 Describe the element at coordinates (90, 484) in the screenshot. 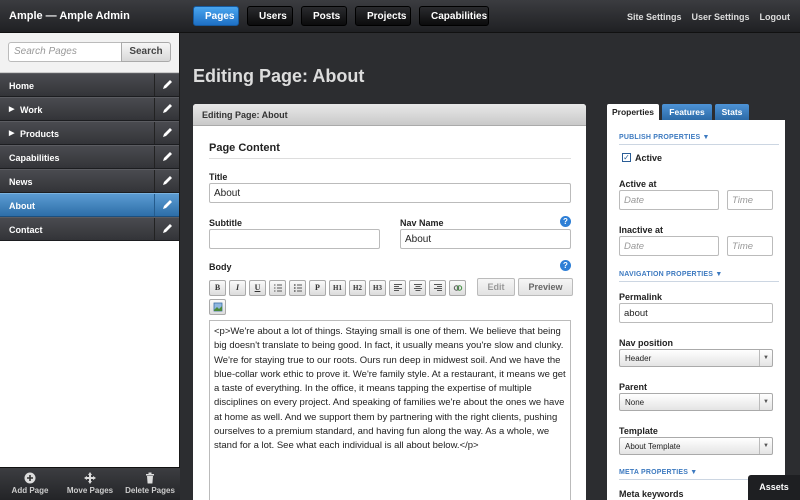

I see `move-pages-button: Move Pages` at that location.